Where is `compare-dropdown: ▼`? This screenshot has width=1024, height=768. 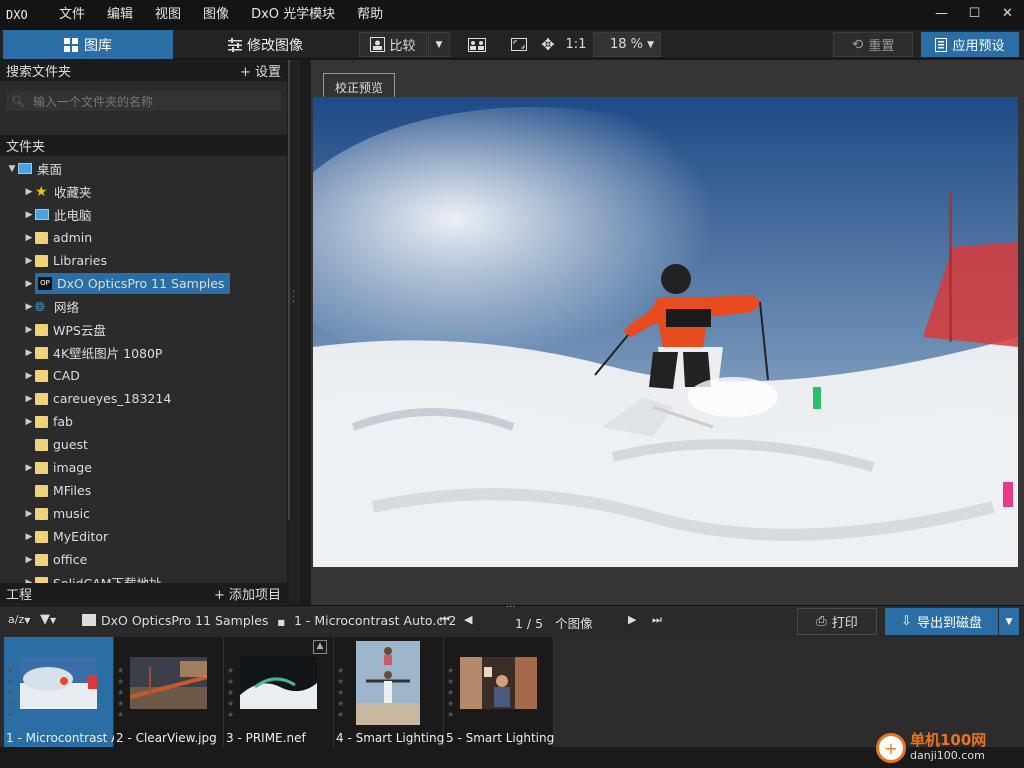
compare-dropdown: ▼ is located at coordinates (439, 44).